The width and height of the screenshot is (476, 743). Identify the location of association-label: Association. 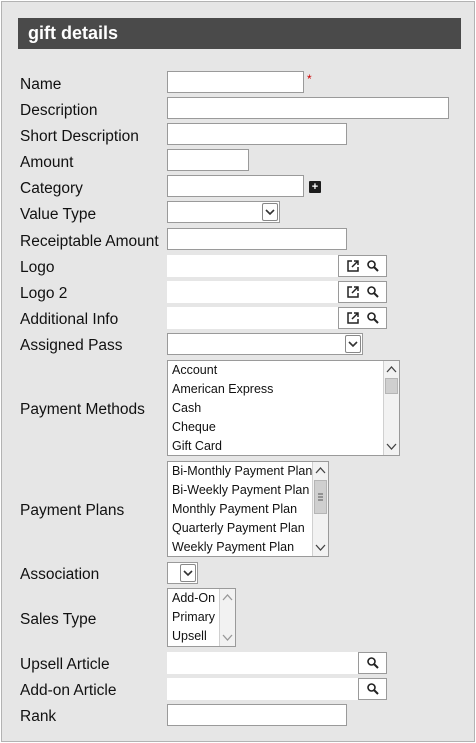
(60, 574).